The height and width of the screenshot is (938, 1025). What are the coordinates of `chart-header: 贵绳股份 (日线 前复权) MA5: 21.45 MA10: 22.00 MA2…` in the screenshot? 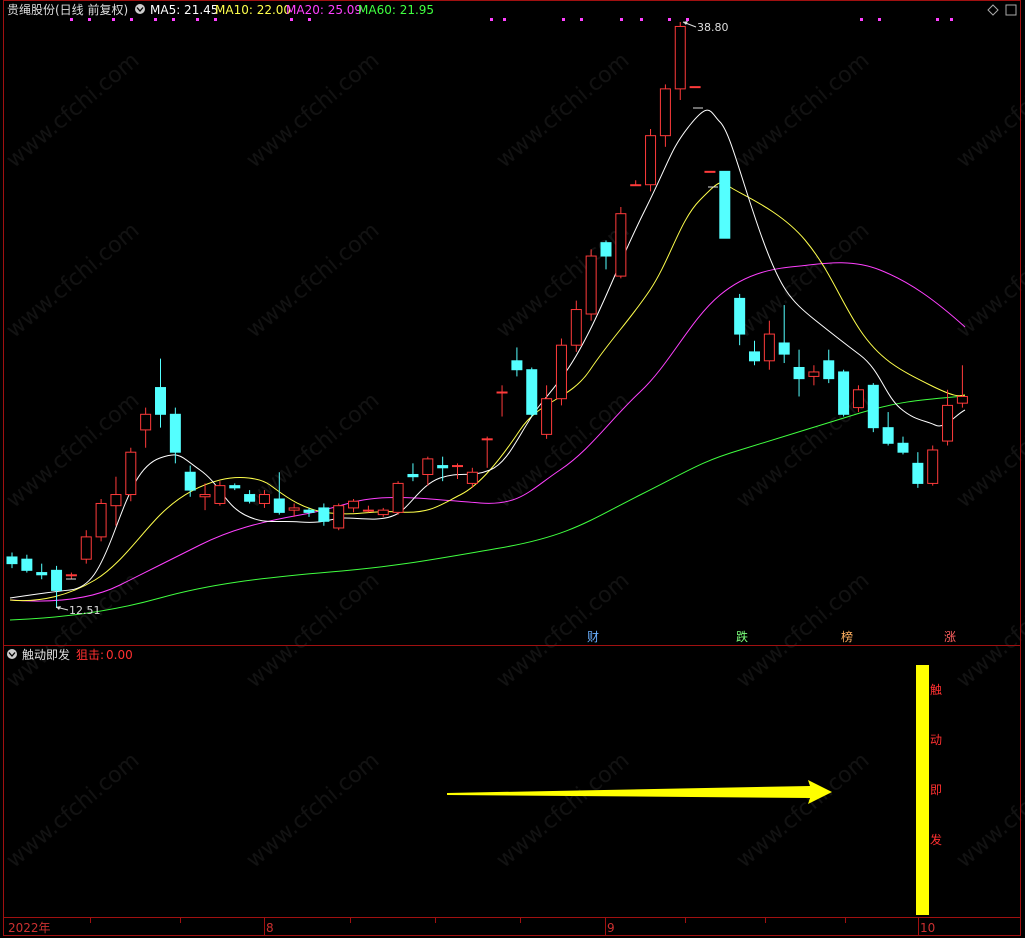 It's located at (512, 9).